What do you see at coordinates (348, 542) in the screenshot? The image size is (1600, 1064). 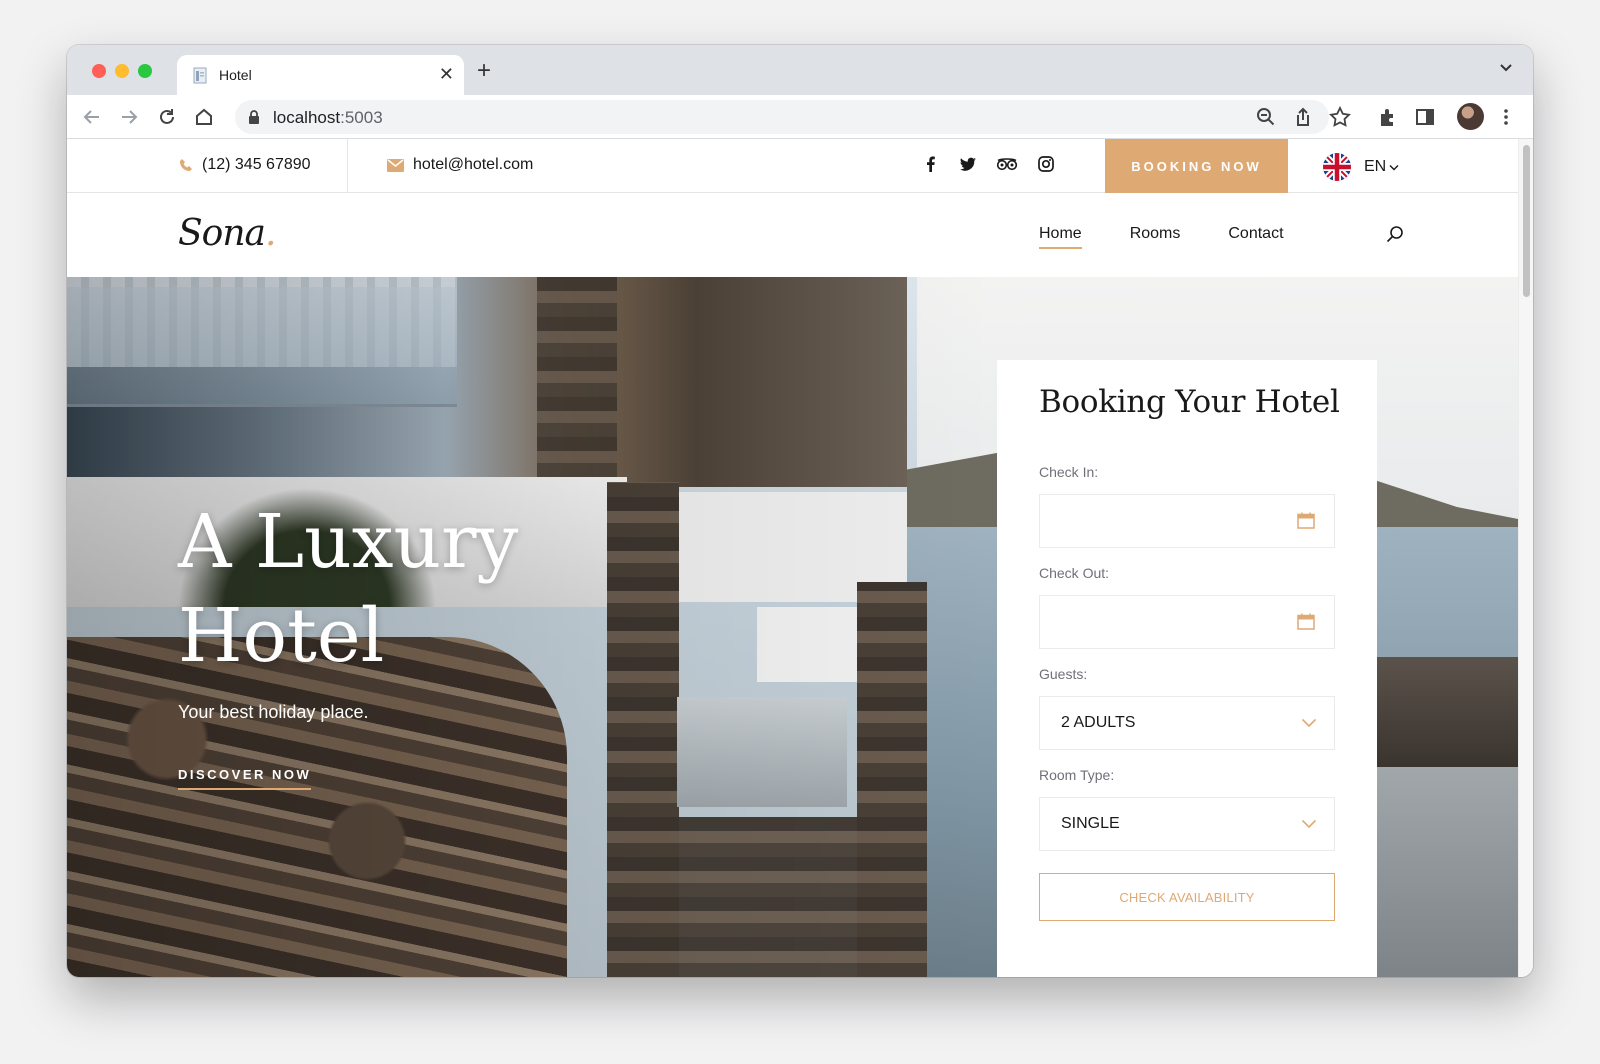 I see `hero-title-line1: A Luxury` at bounding box center [348, 542].